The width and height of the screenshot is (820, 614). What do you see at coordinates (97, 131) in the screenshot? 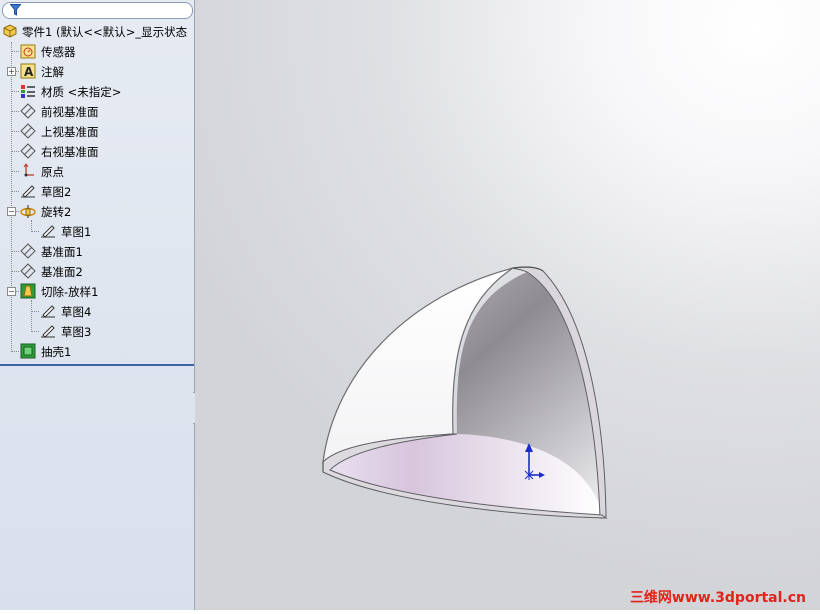
I see `tree-item-top-plane: 上视基准面` at bounding box center [97, 131].